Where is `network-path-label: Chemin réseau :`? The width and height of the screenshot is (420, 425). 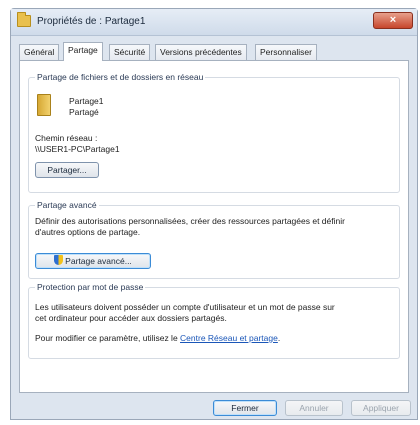 network-path-label: Chemin réseau : is located at coordinates (66, 138).